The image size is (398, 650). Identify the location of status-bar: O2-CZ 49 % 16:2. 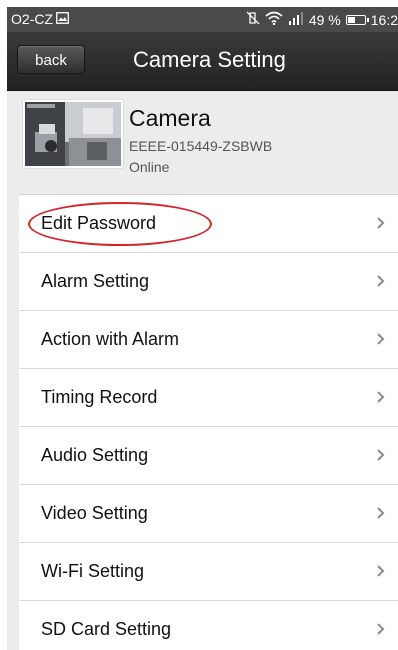
(202, 19).